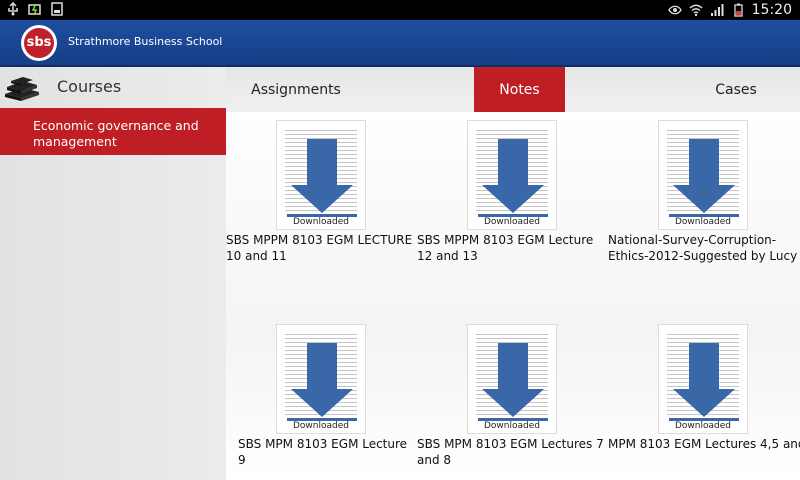  I want to click on sidebar-header: Courses, so click(113, 87).